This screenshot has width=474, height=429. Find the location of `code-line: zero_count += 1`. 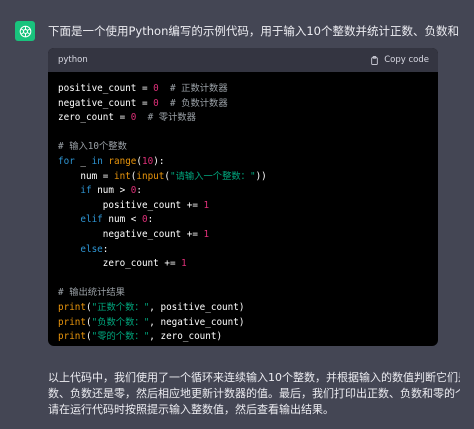

code-line: zero_count += 1 is located at coordinates (248, 264).